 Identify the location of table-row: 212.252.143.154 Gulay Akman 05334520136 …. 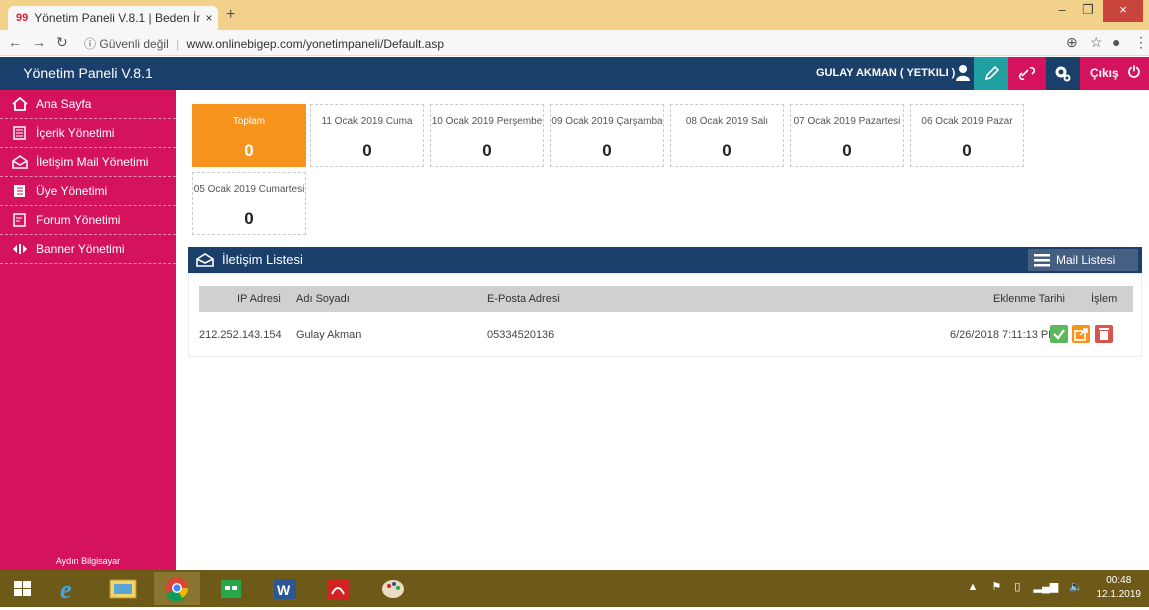
(666, 334).